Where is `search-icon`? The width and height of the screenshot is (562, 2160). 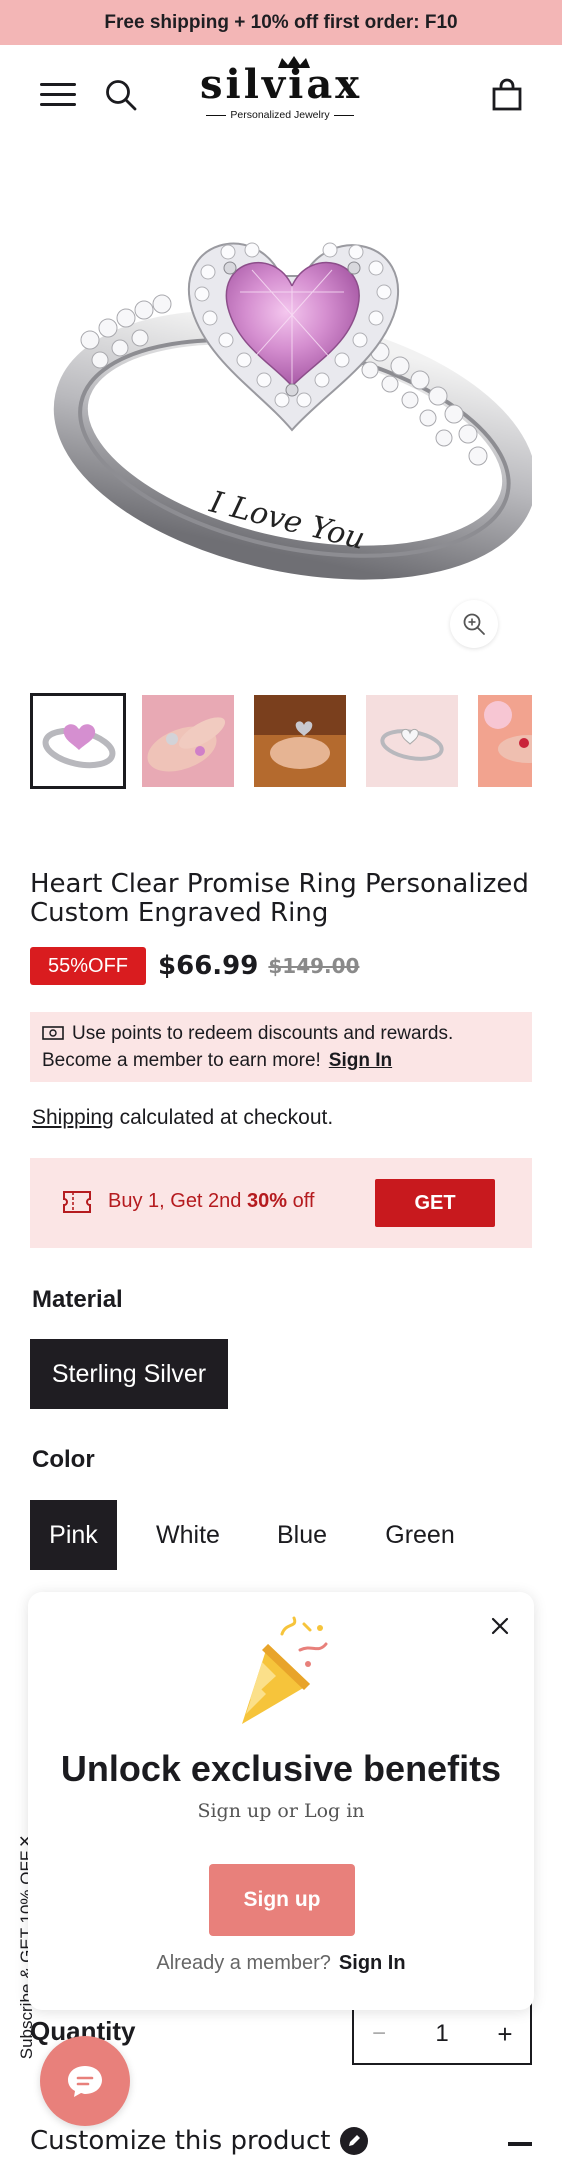
search-icon is located at coordinates (121, 95).